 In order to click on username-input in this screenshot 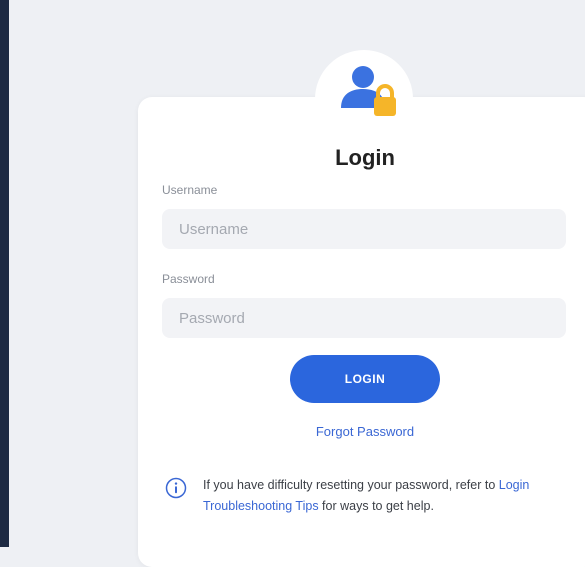, I will do `click(364, 229)`.